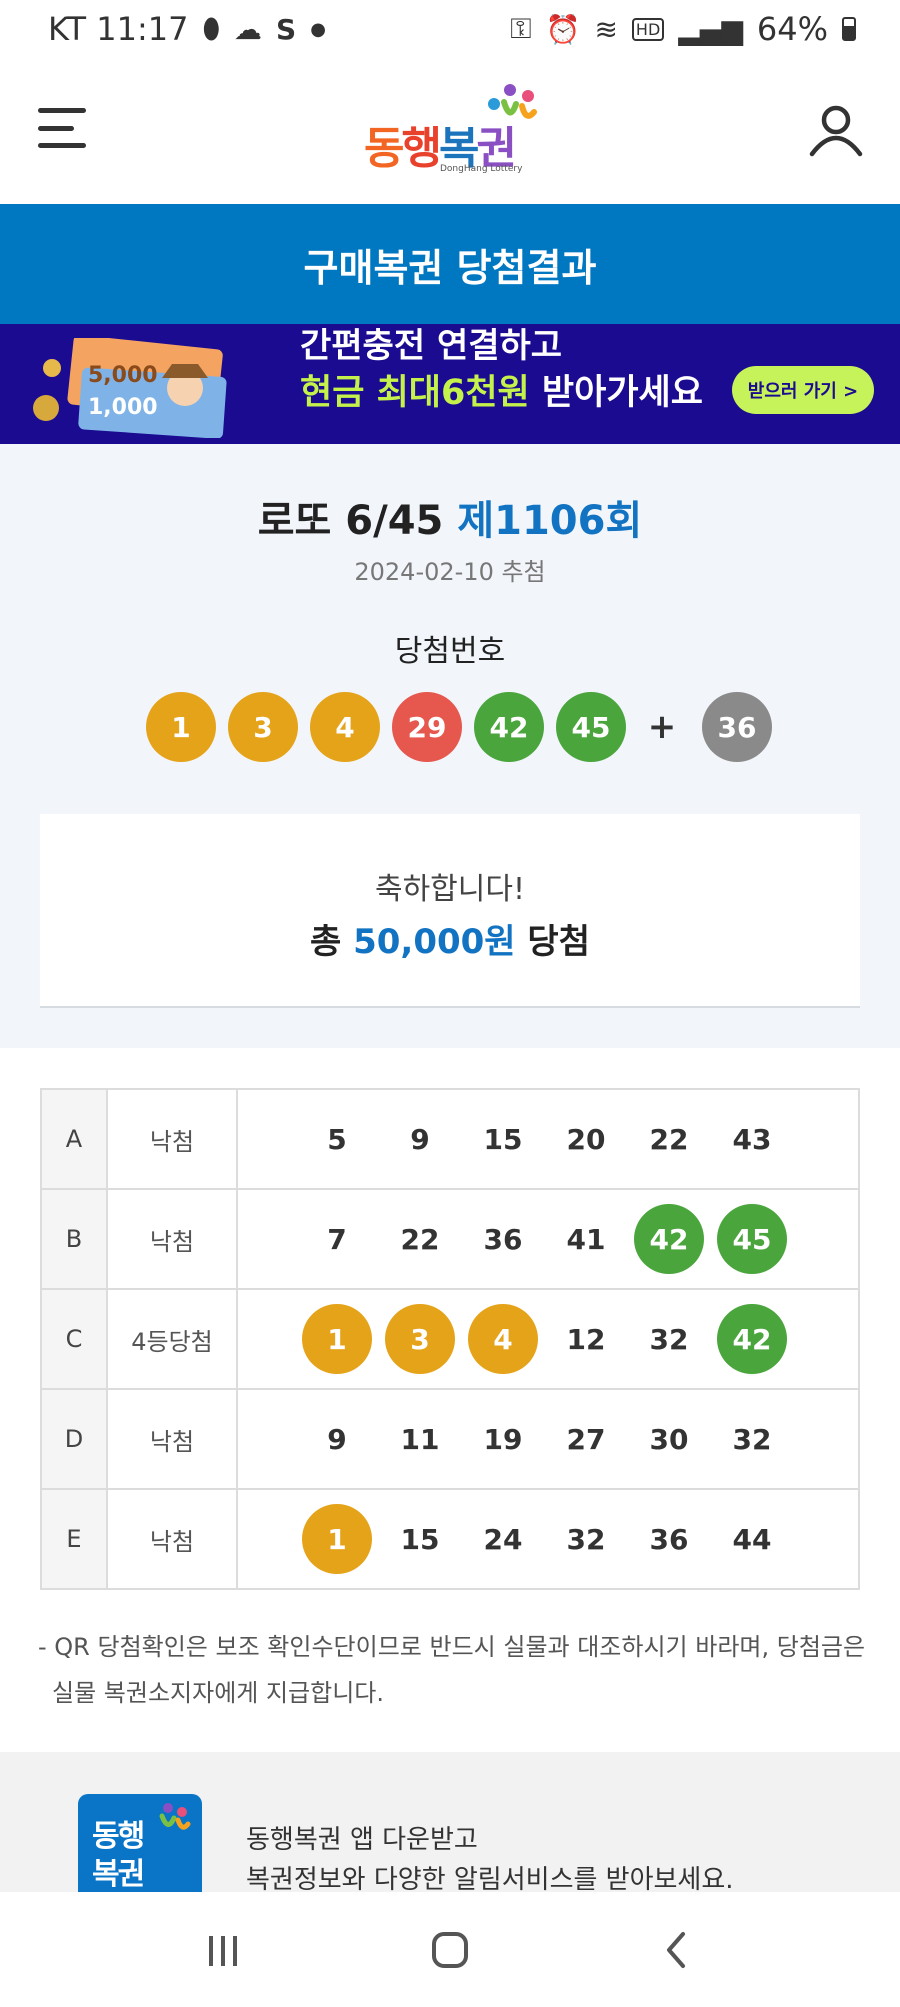 The width and height of the screenshot is (900, 2007). I want to click on game-numbers-cell: 5 9 15 20 22 43, so click(548, 1139).